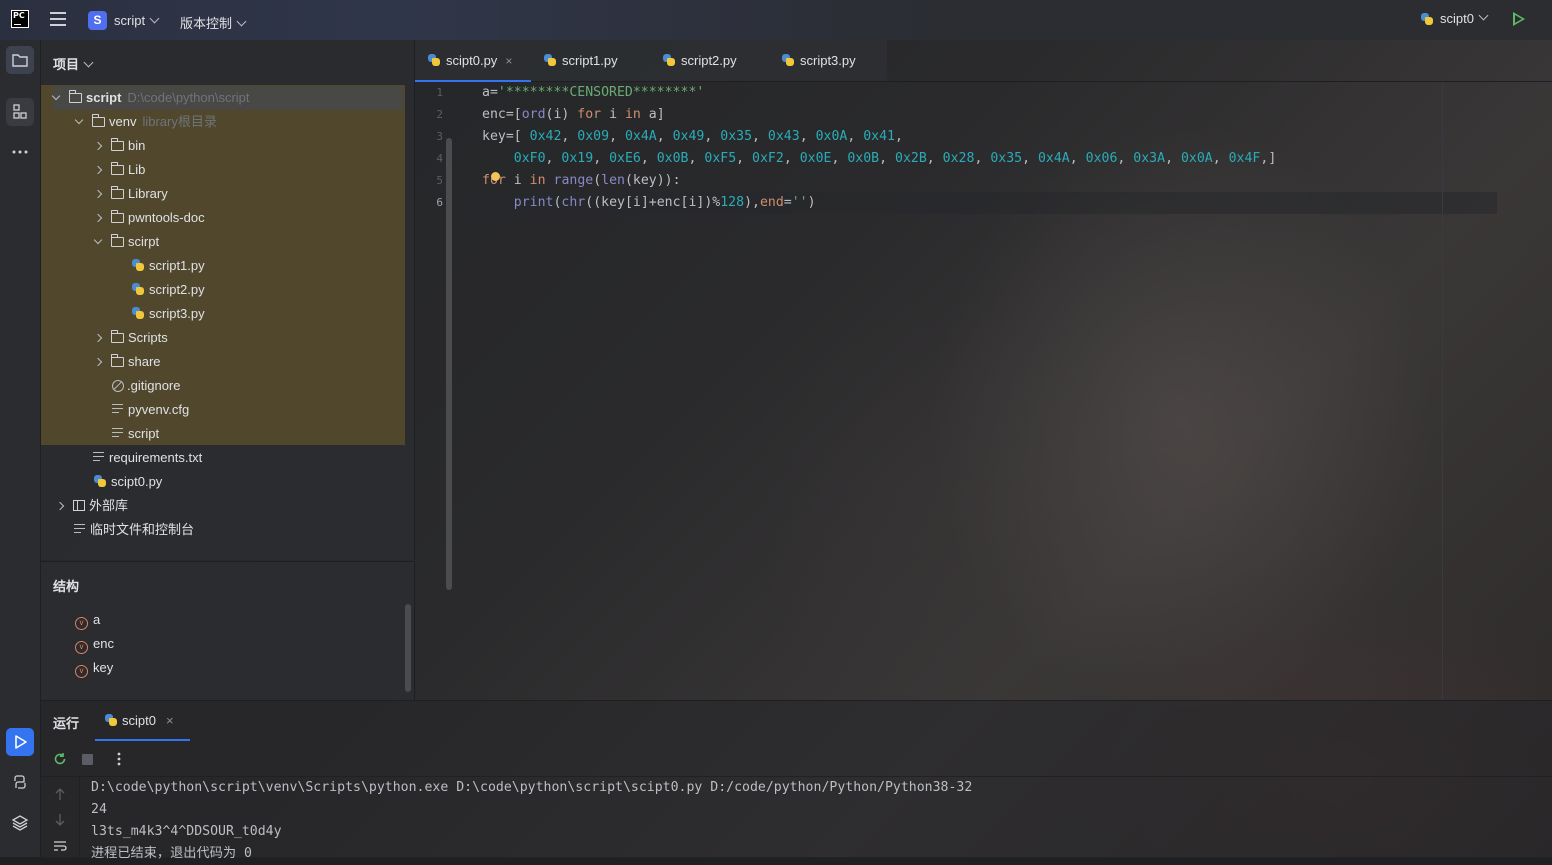 Image resolution: width=1552 pixels, height=865 pixels. I want to click on tree-item: .gitignore, so click(137, 386).